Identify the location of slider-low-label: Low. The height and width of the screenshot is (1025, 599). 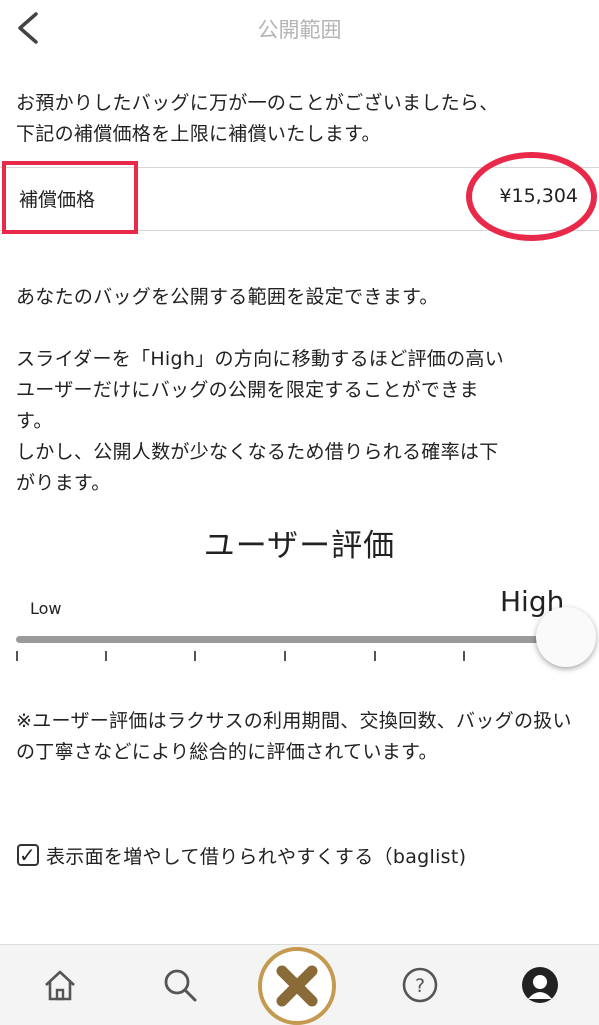
(46, 608).